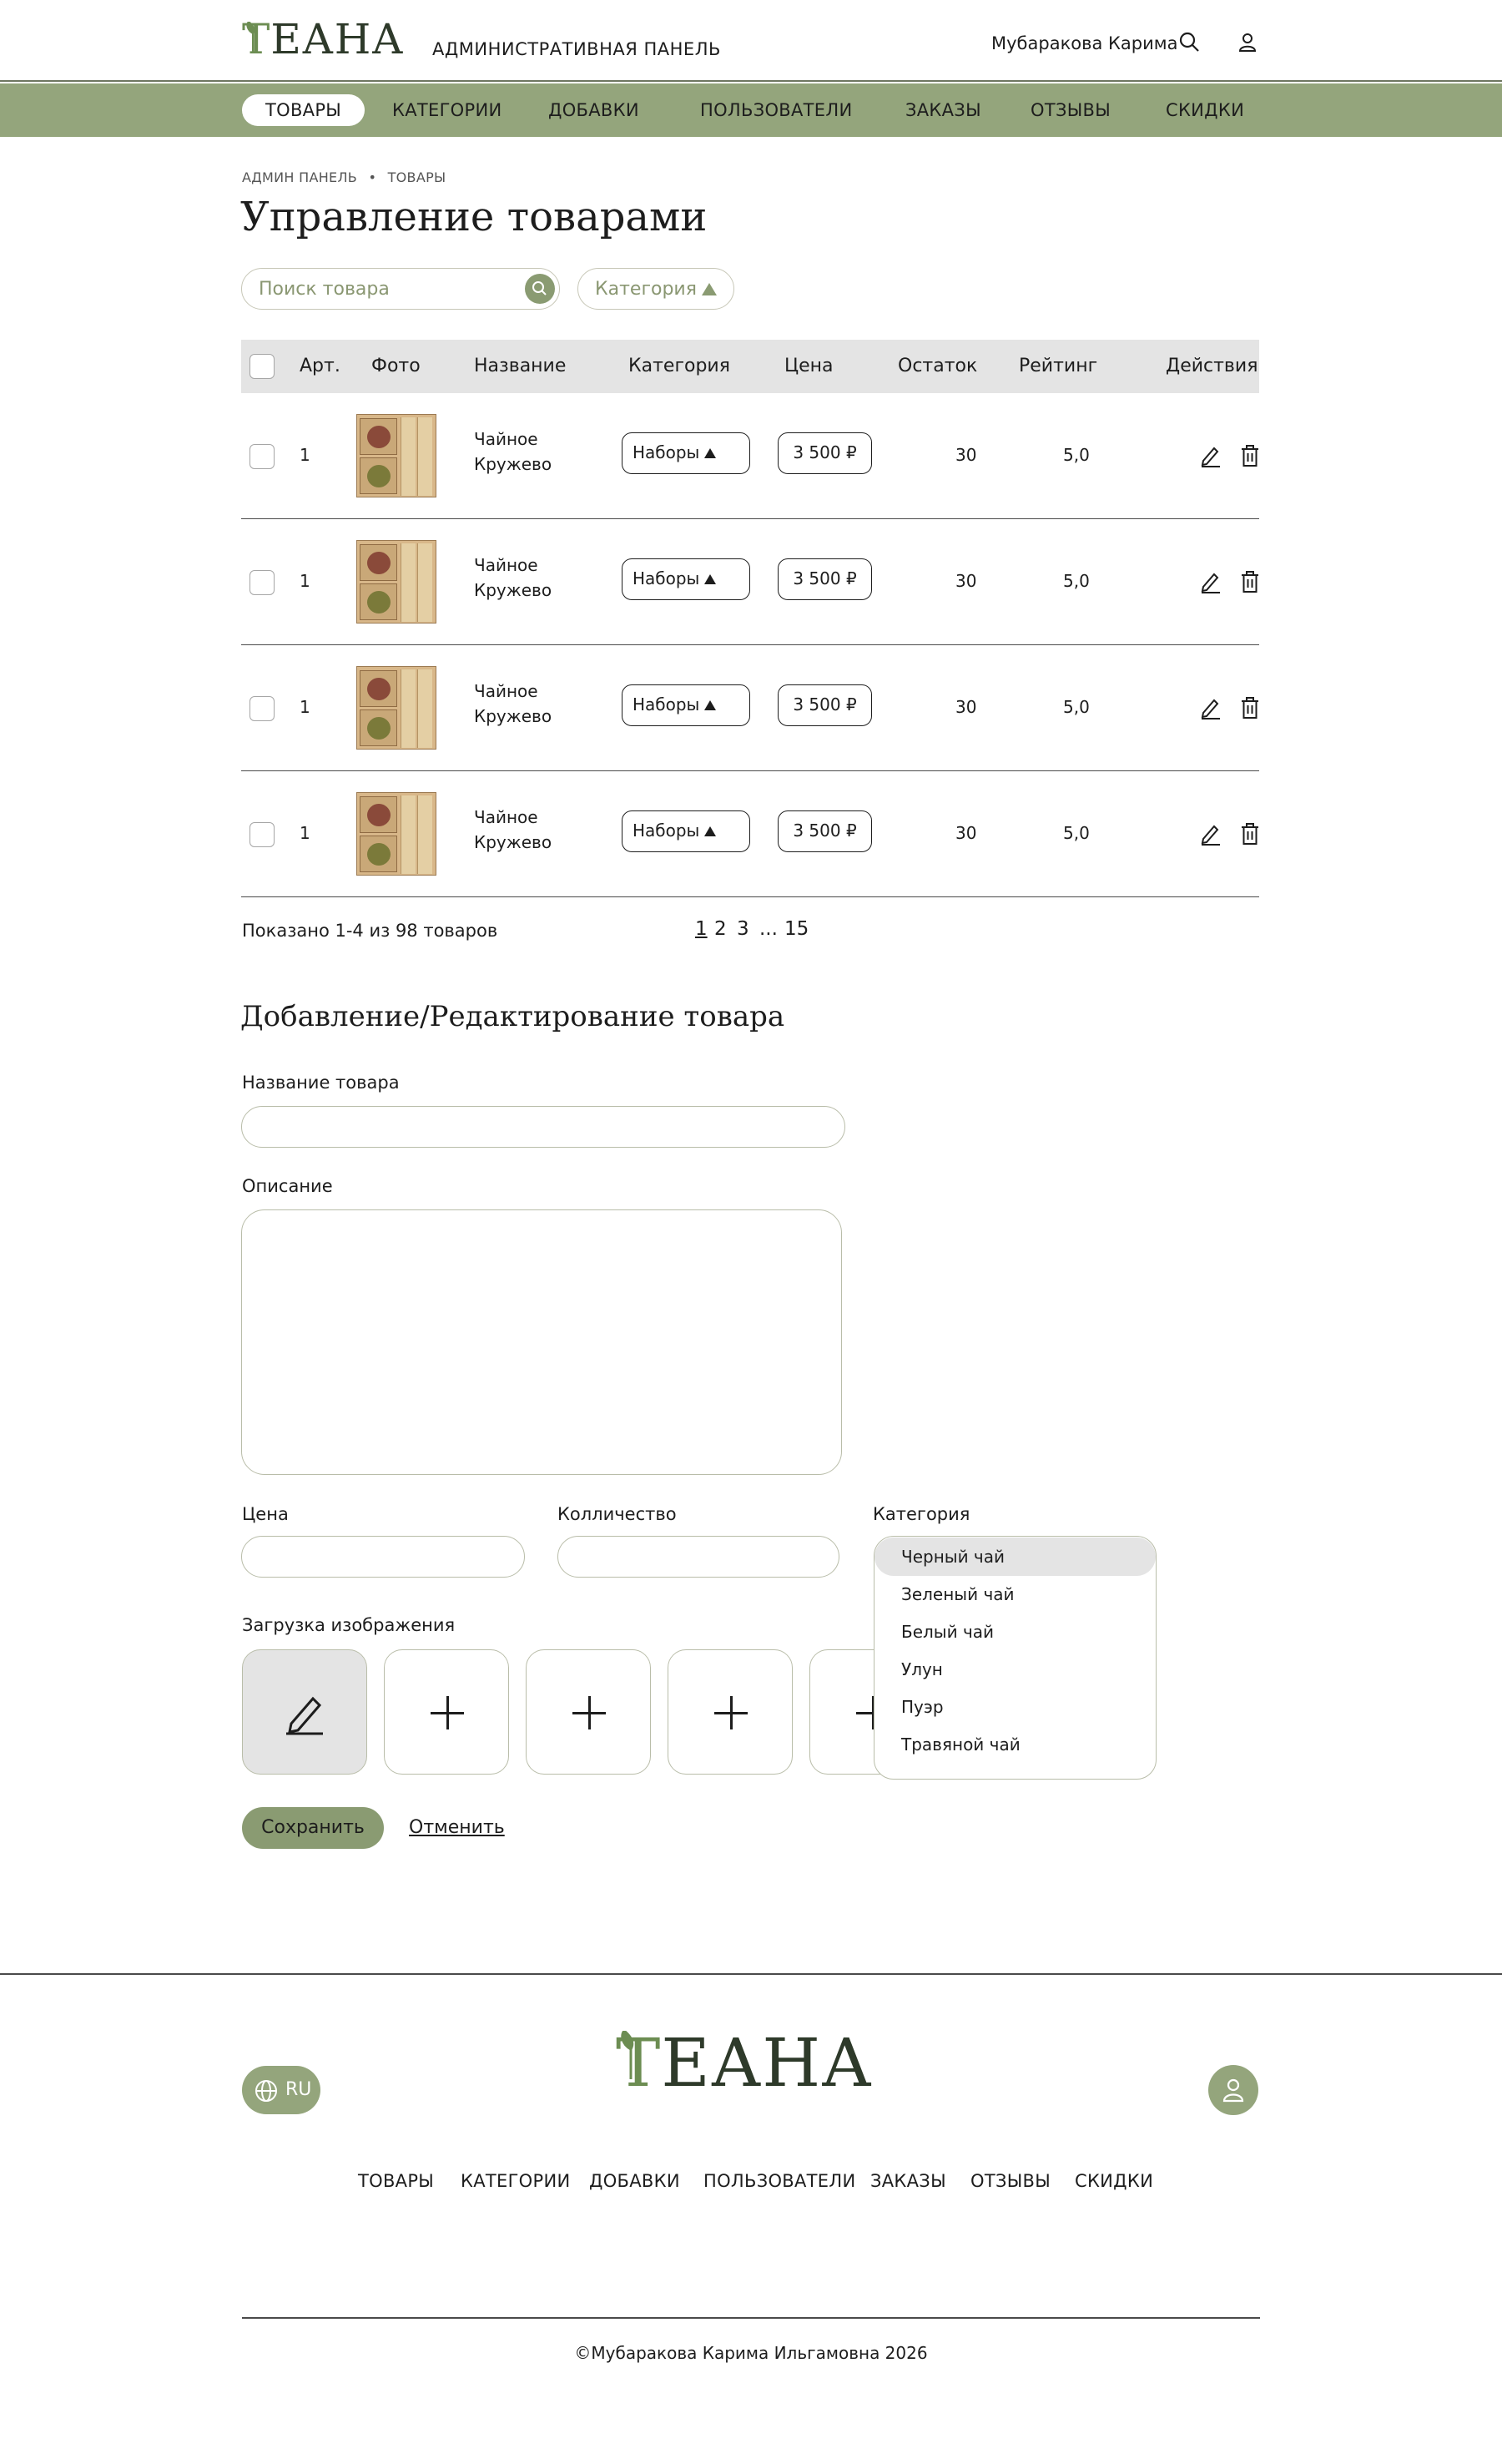 Image resolution: width=1502 pixels, height=2464 pixels. I want to click on nav-item-products: ТОВАРЫ, so click(303, 110).